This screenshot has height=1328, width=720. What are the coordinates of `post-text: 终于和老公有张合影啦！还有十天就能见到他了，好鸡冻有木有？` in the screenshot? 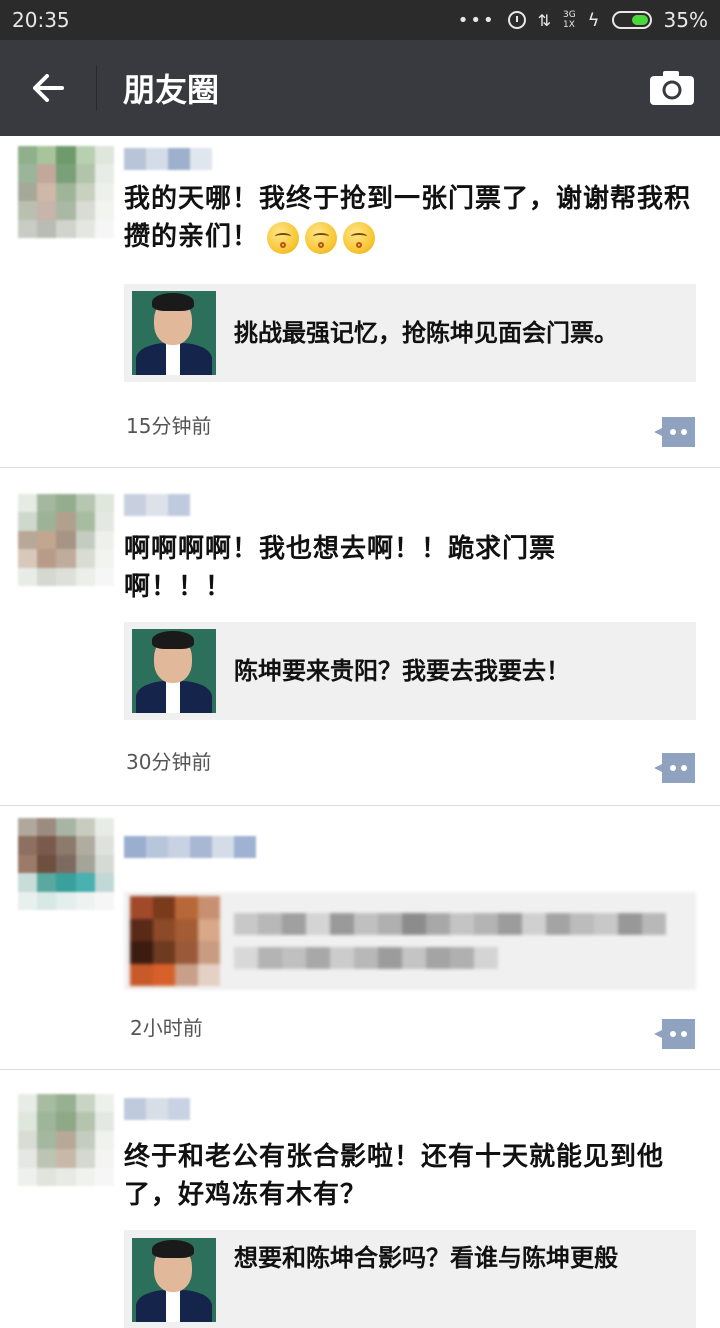 It's located at (414, 1176).